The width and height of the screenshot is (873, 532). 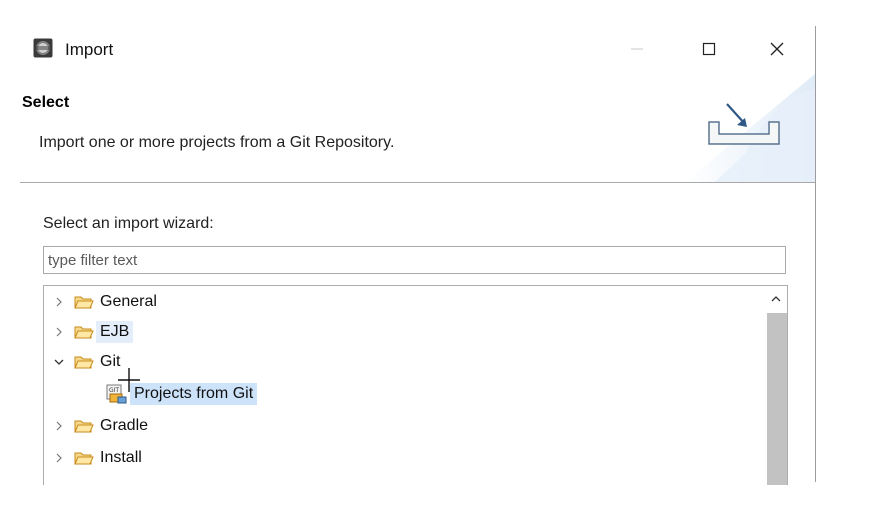 I want to click on tree-item-label: Projects from Git, so click(x=194, y=394).